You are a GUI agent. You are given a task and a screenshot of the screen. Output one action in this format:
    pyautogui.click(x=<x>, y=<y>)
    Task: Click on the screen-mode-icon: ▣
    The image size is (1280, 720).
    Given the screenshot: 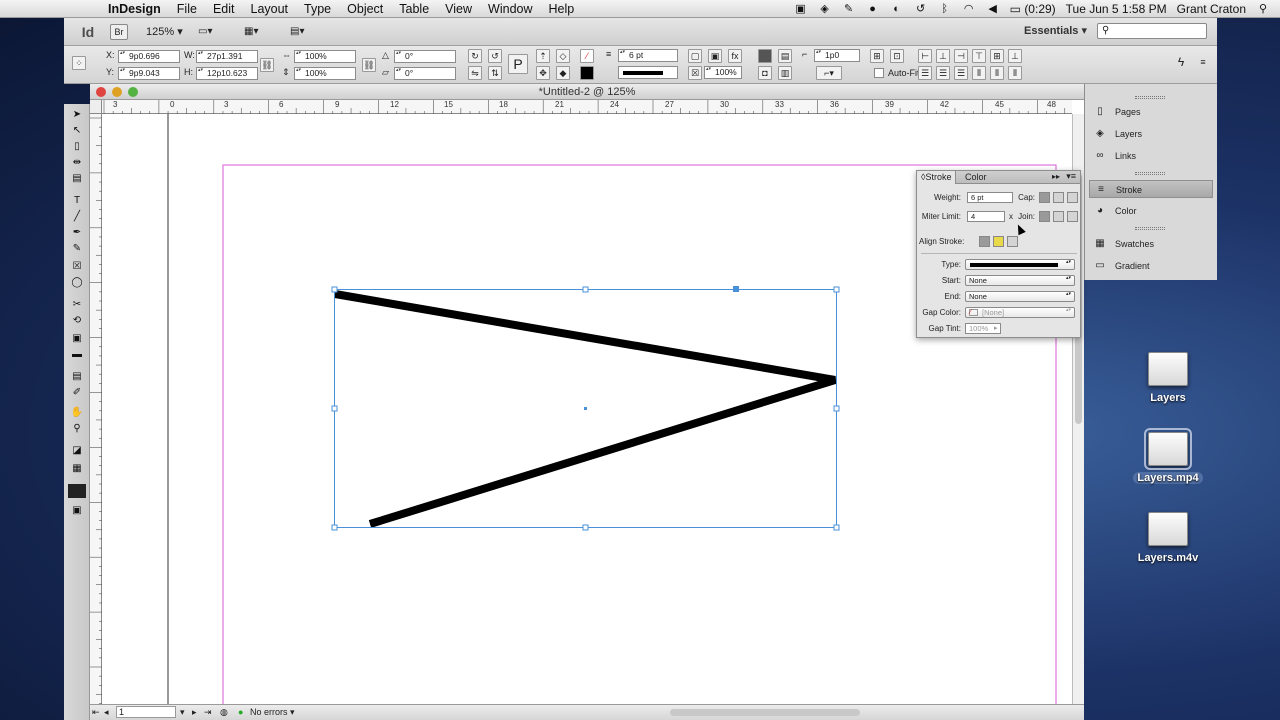 What is the action you would take?
    pyautogui.click(x=77, y=511)
    